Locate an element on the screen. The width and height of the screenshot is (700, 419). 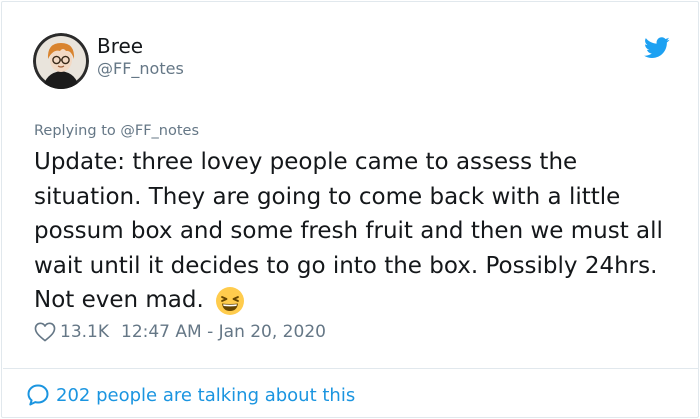
speech-bubble-icon is located at coordinates (38, 395).